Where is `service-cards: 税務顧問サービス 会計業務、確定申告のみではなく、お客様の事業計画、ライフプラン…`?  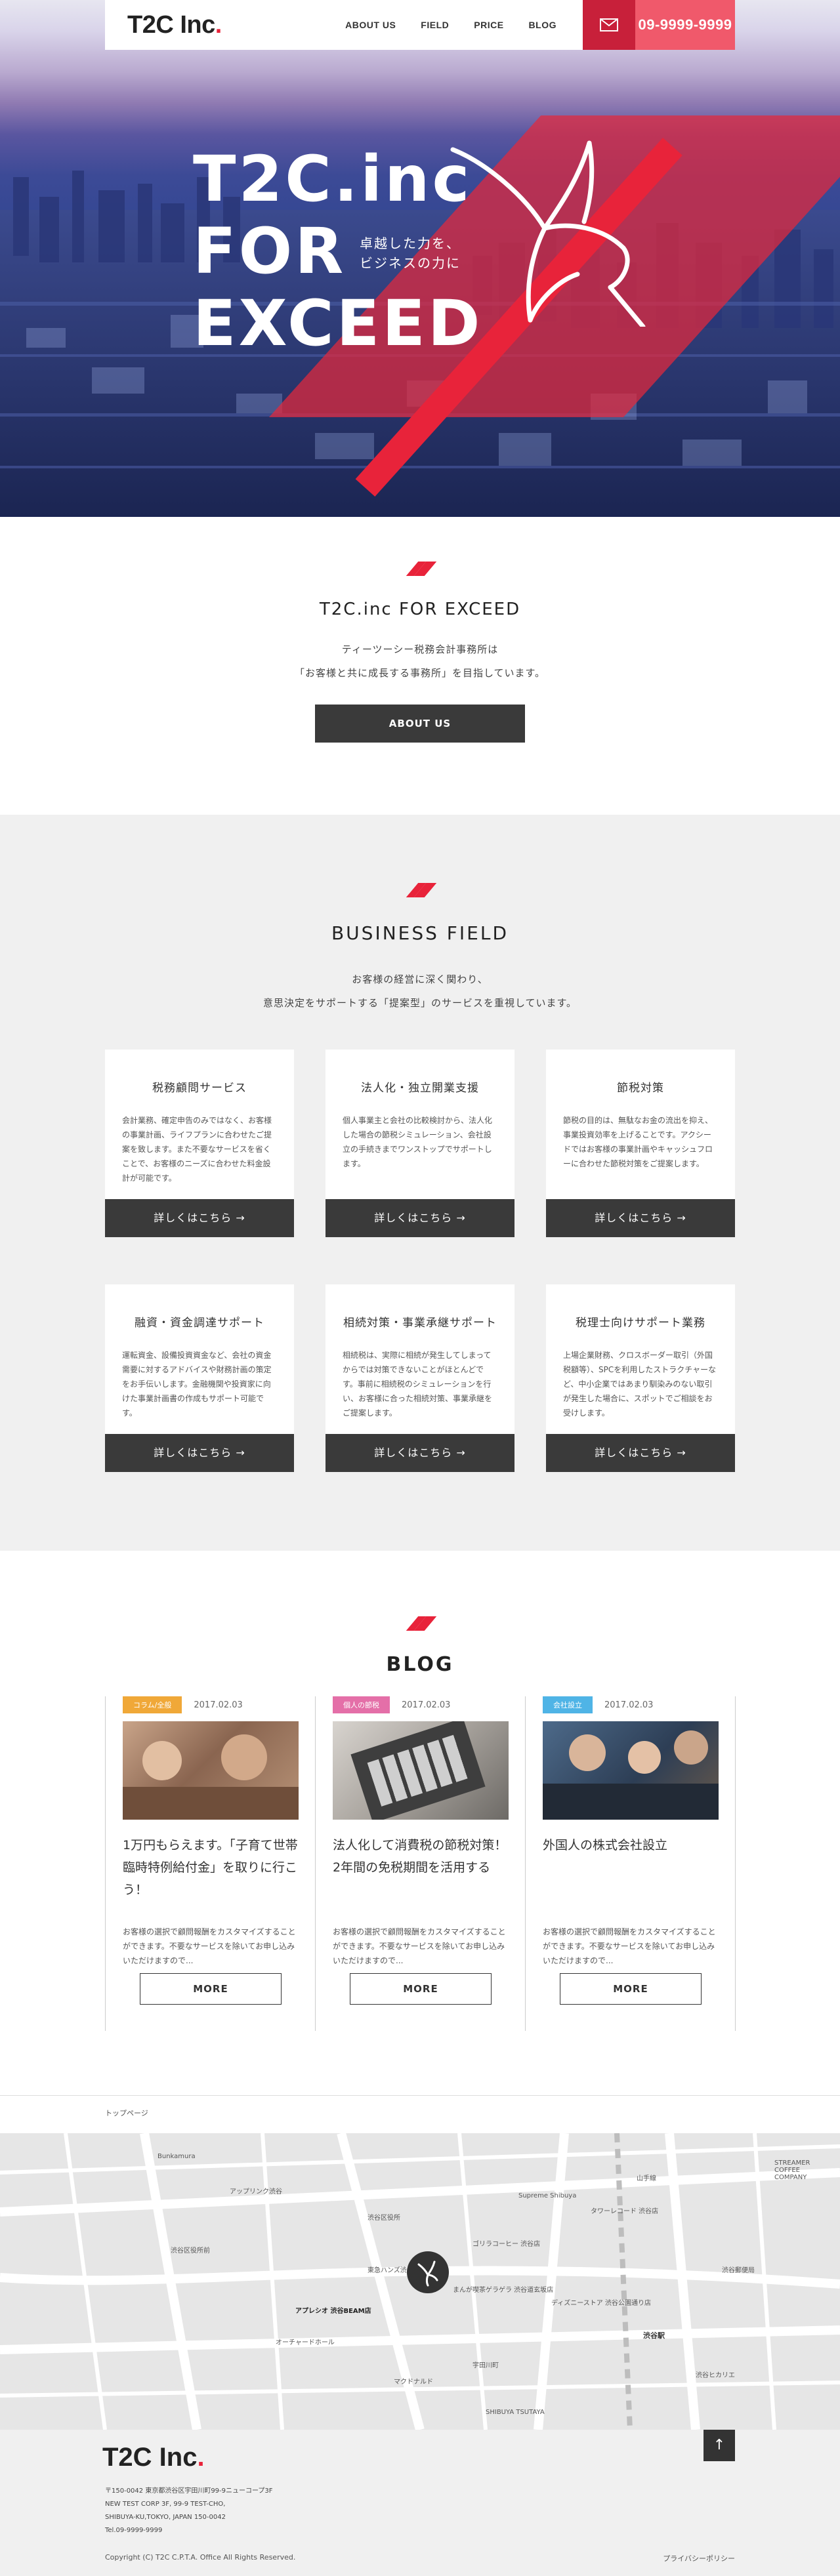 service-cards: 税務顧問サービス 会計業務、確定申告のみではなく、お客様の事業計画、ライフプラン… is located at coordinates (420, 1261).